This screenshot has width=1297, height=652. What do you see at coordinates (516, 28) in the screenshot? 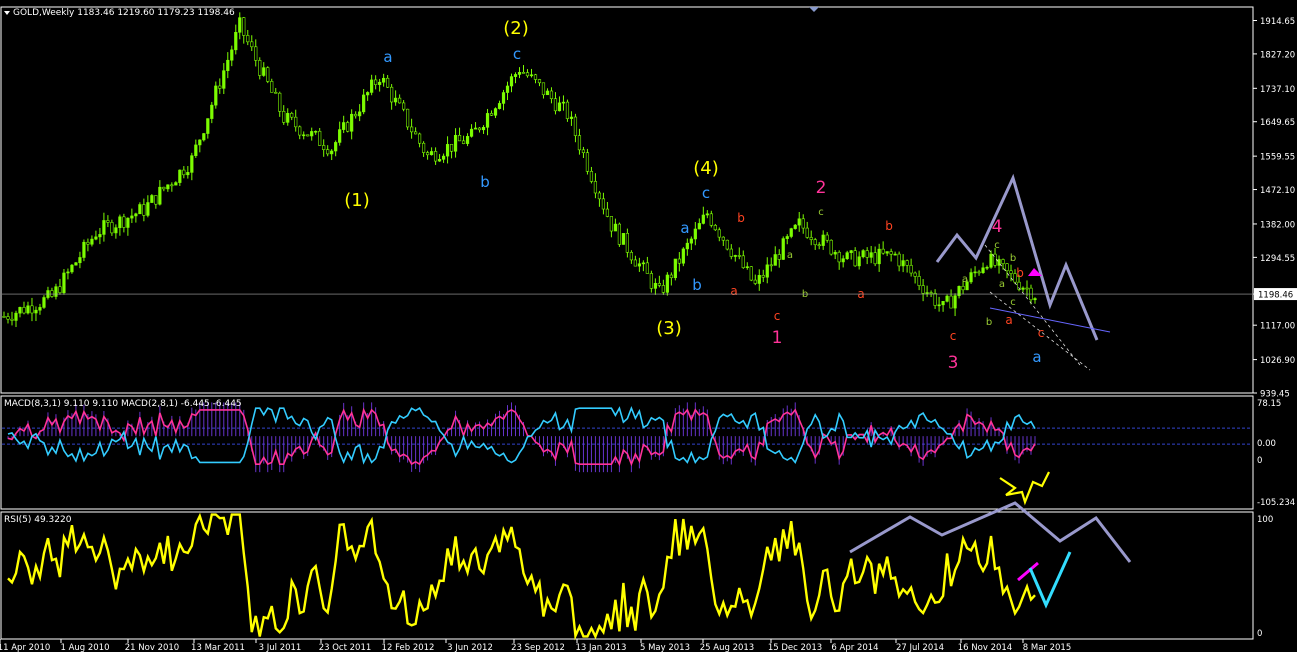
I see `wave-label: (2)` at bounding box center [516, 28].